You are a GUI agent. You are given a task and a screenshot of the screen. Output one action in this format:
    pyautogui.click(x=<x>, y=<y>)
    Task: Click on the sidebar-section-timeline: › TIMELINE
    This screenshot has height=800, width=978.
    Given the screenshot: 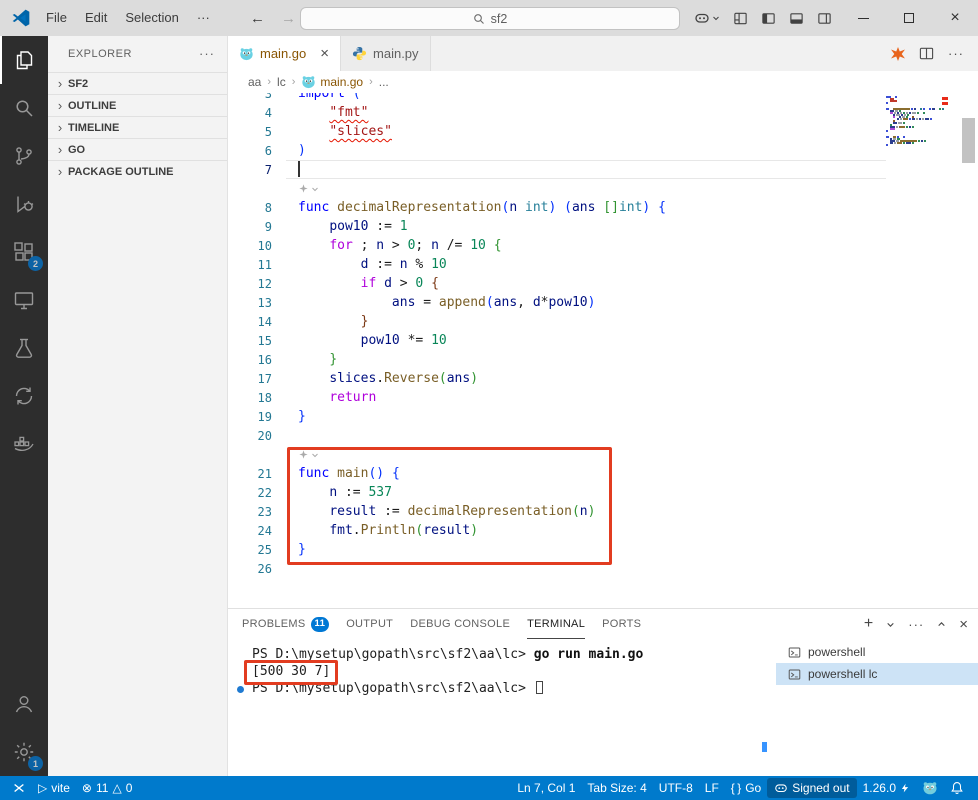 What is the action you would take?
    pyautogui.click(x=137, y=127)
    